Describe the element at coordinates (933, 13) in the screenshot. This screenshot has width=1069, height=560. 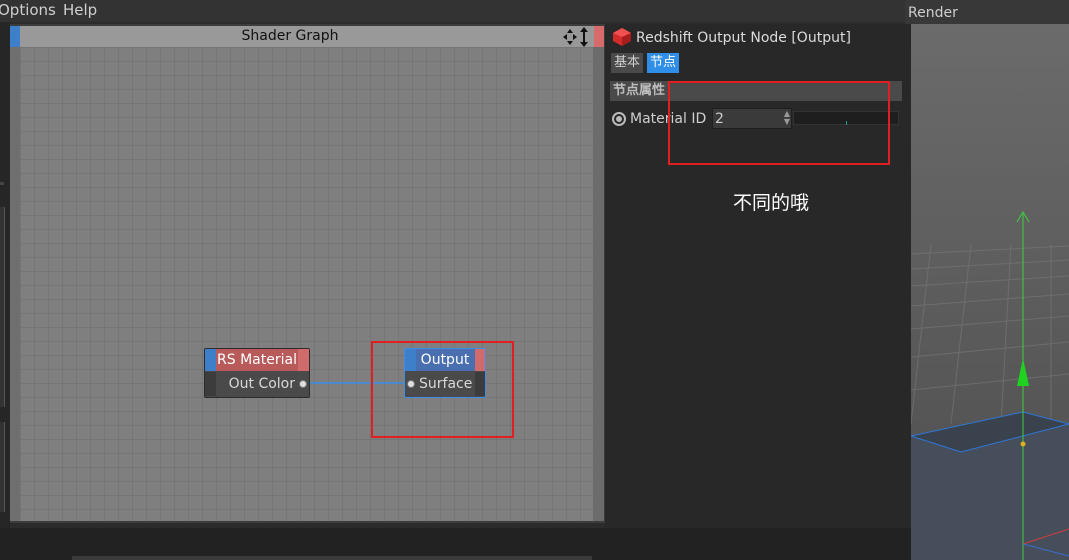
I see `viewport-render-label: Render` at that location.